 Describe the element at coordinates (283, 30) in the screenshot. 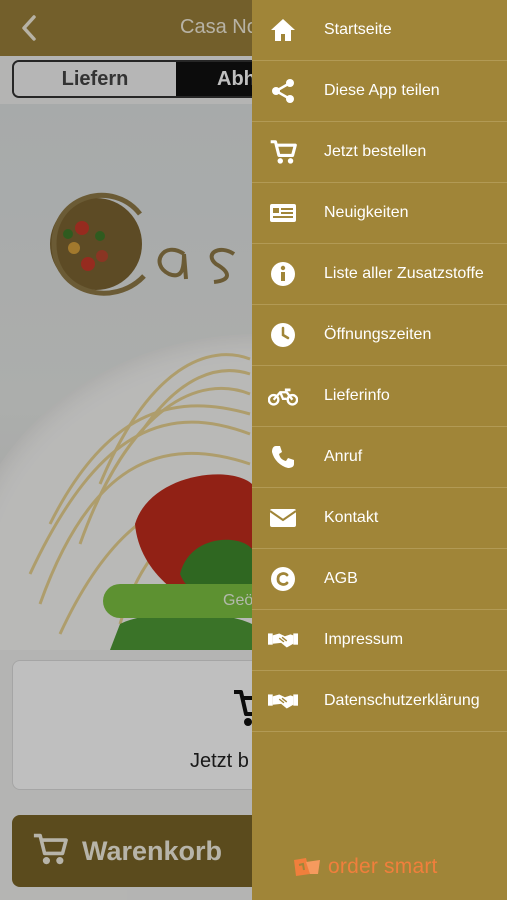

I see `home-icon` at that location.